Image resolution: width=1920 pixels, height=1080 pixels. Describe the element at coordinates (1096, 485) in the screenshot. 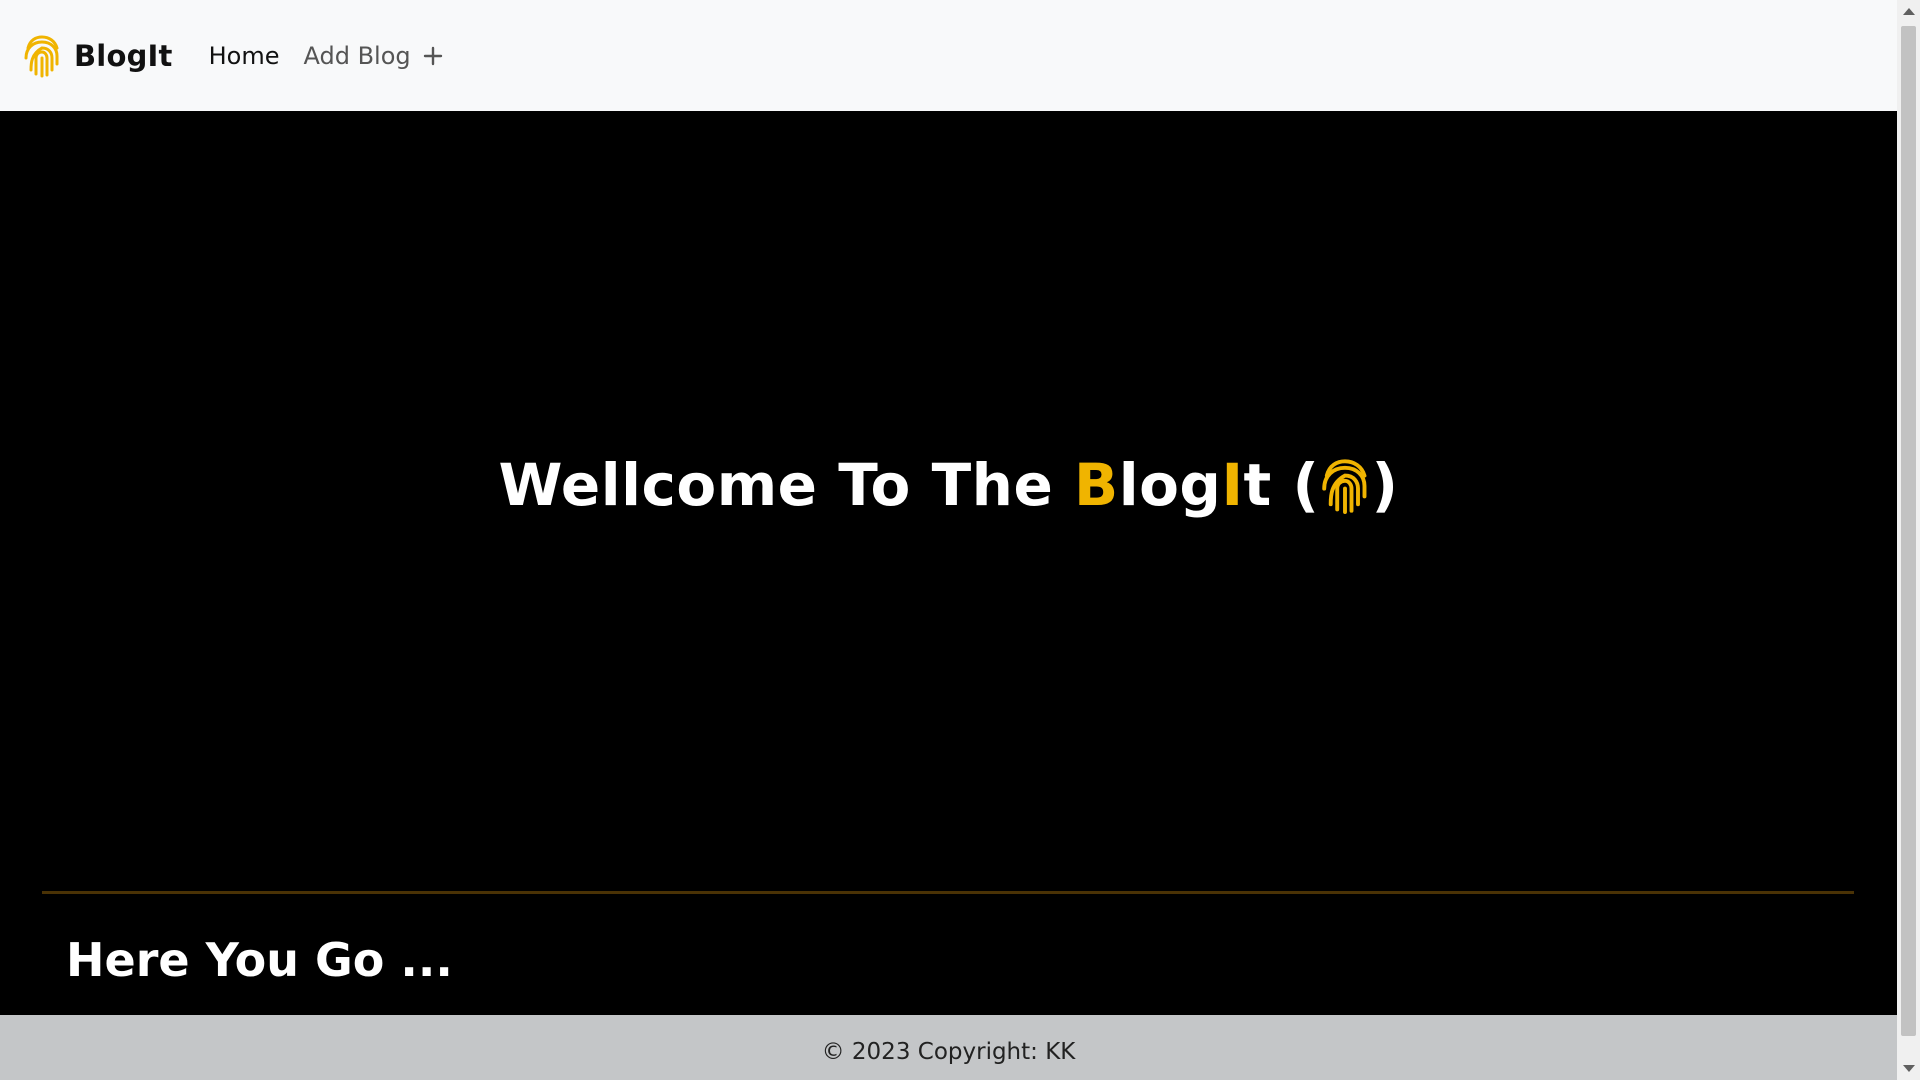

I see `hero-title-accent-b: B` at that location.